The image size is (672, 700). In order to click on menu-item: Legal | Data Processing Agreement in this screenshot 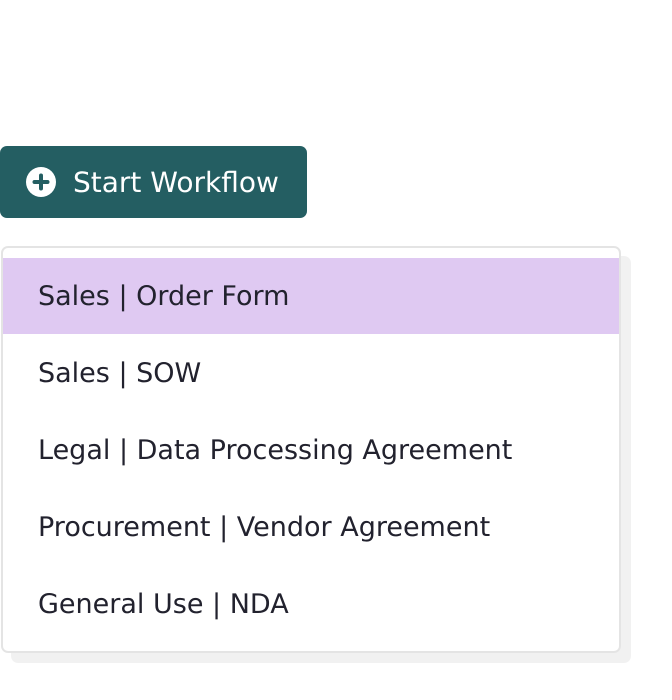, I will do `click(311, 450)`.